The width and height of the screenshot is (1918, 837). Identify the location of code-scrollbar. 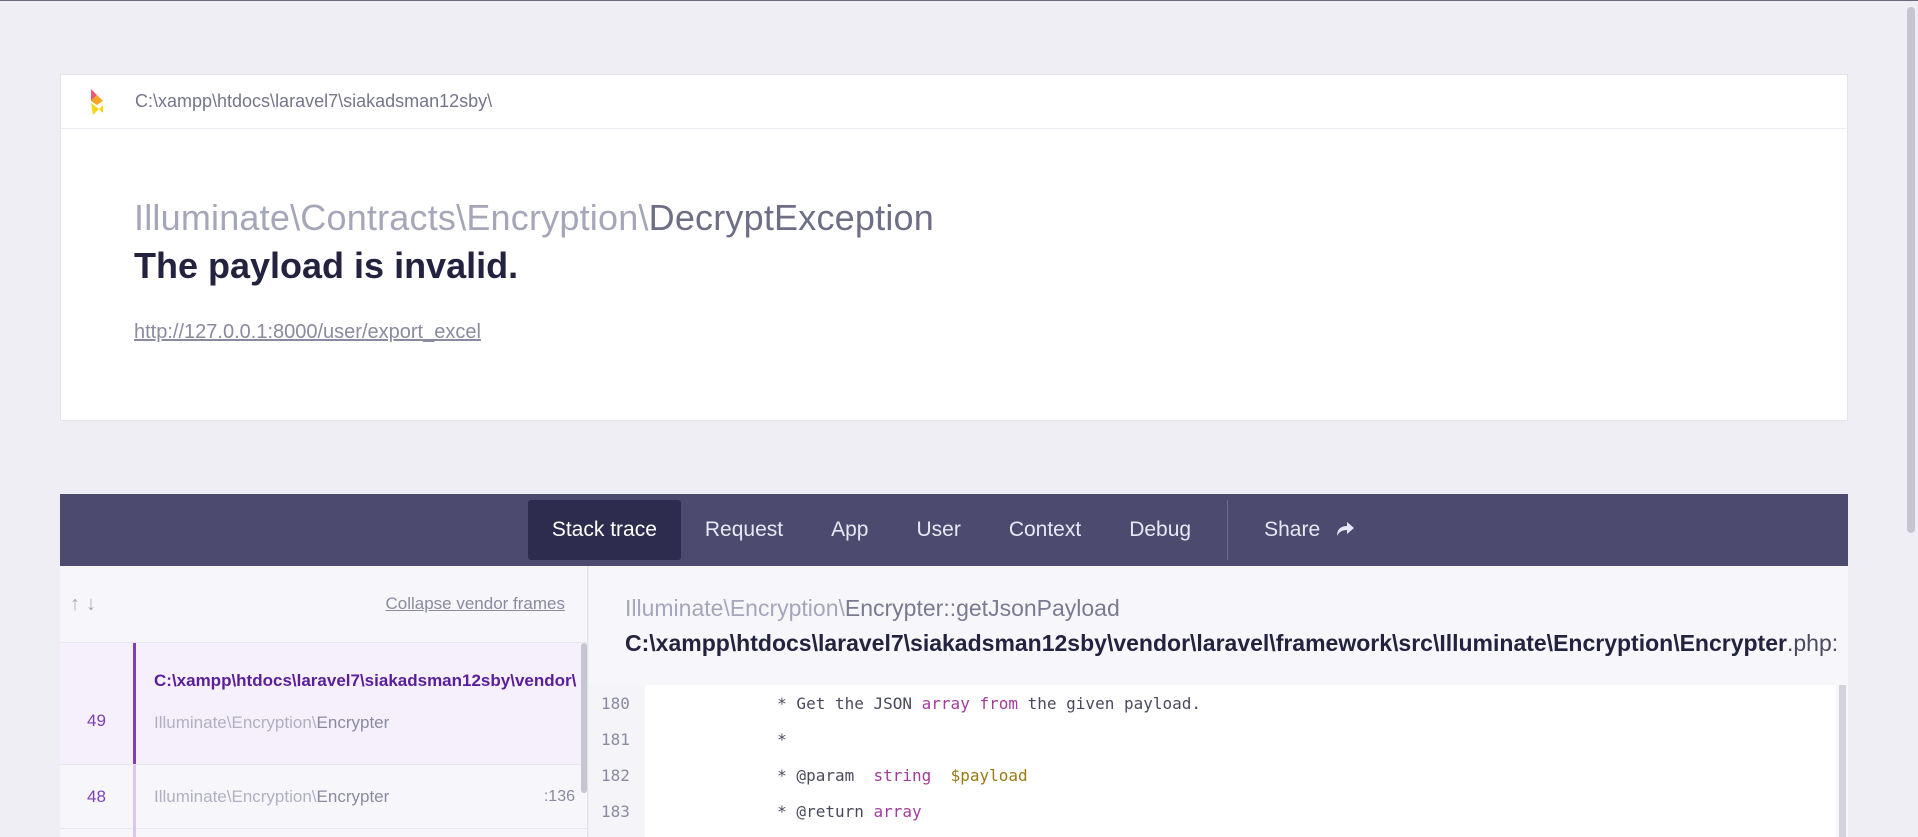
(1842, 761).